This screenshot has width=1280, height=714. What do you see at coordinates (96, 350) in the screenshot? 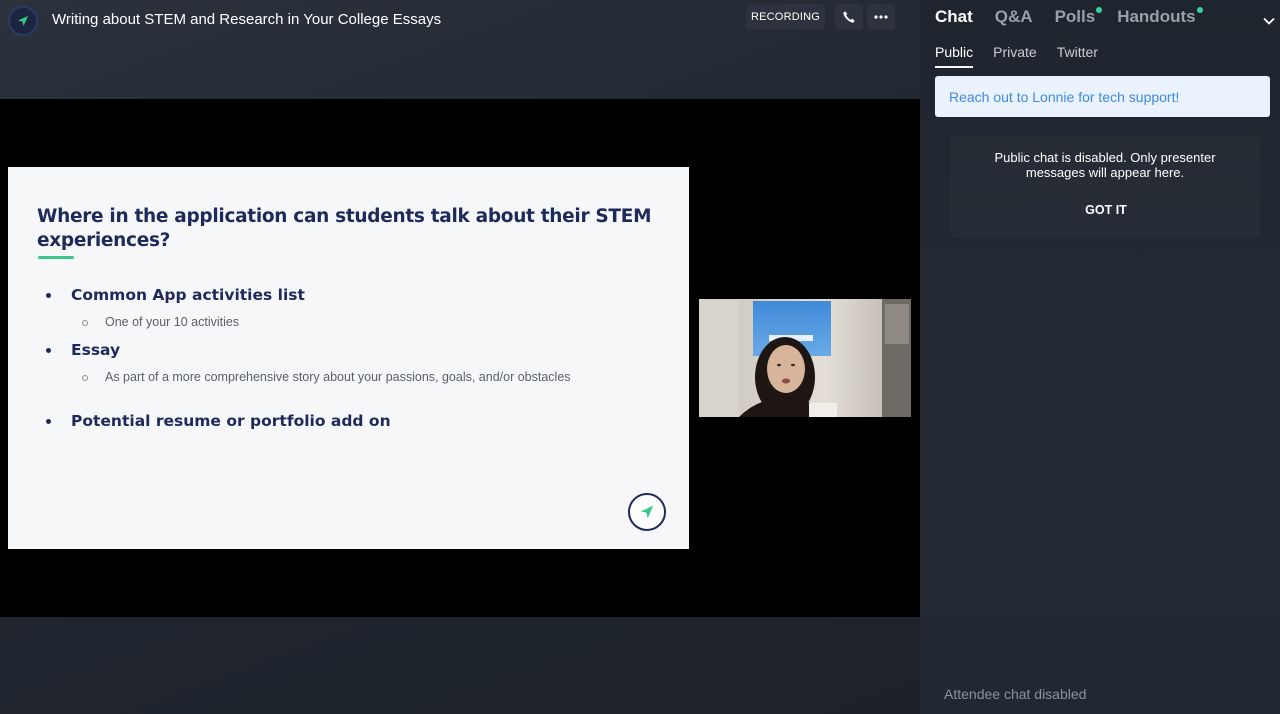
I see `bullet-text: Essay` at bounding box center [96, 350].